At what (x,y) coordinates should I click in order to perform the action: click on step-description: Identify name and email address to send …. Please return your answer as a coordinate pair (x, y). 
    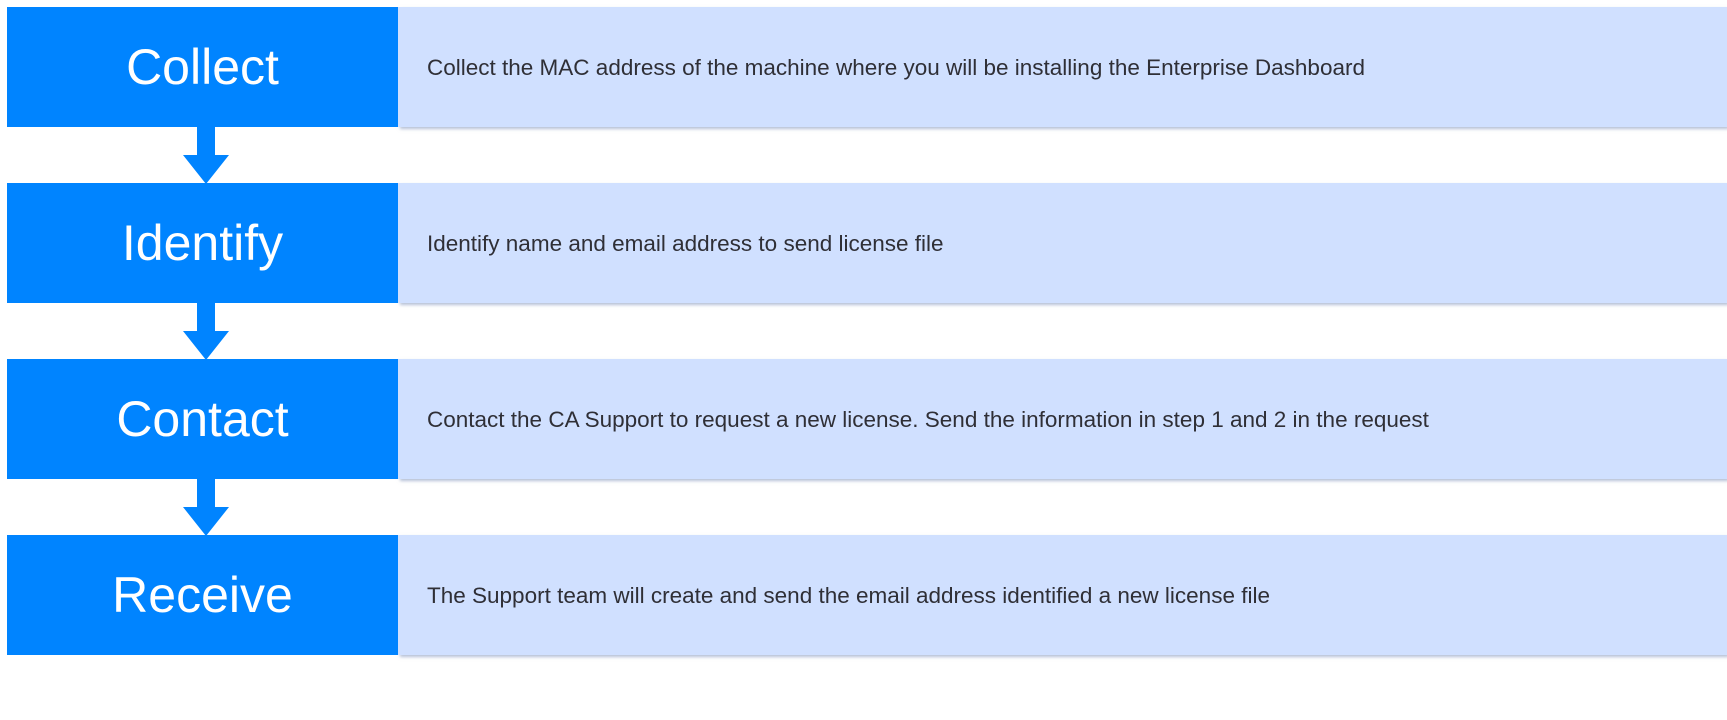
    Looking at the image, I should click on (685, 243).